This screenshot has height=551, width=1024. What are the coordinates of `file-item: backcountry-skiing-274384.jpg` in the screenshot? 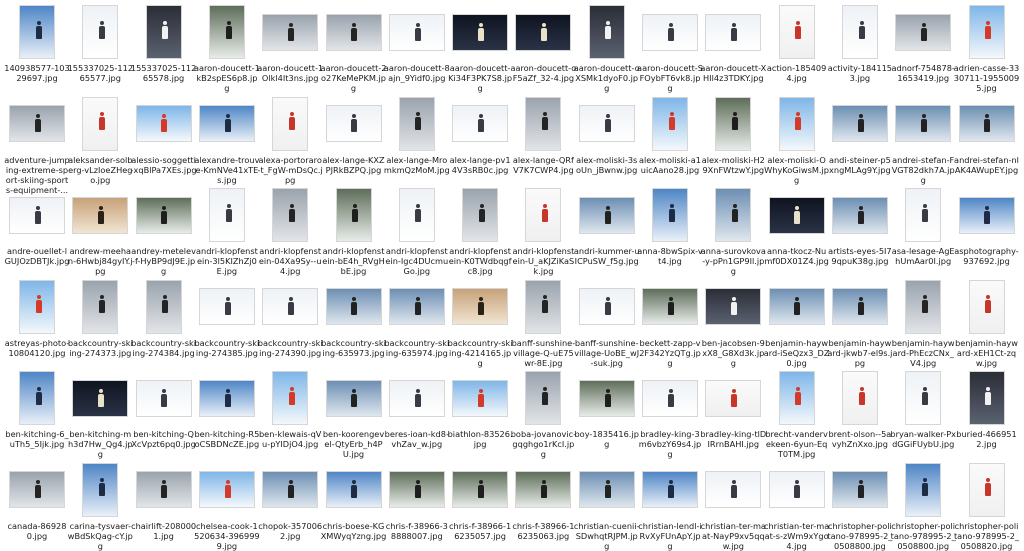 It's located at (163, 318).